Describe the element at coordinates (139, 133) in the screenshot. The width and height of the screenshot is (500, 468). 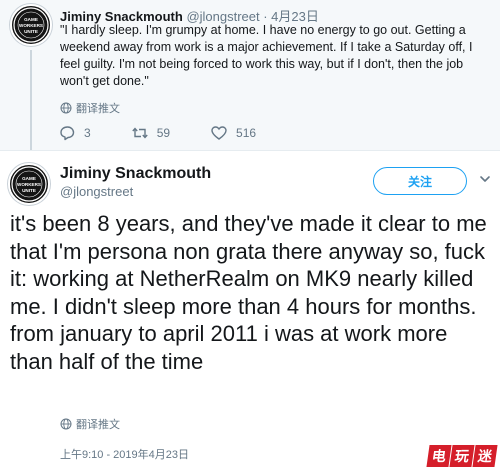
I see `retweet-icon` at that location.